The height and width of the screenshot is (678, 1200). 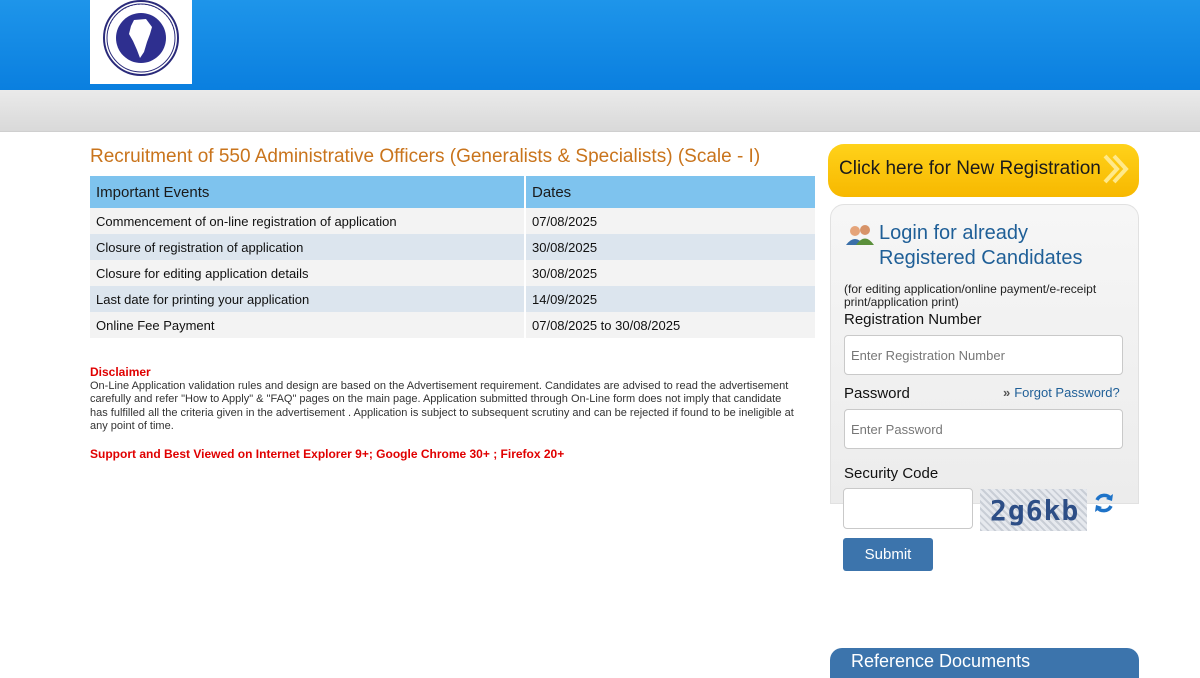 I want to click on date-cell: 07/08/2025 to 30/08/2025, so click(x=671, y=325).